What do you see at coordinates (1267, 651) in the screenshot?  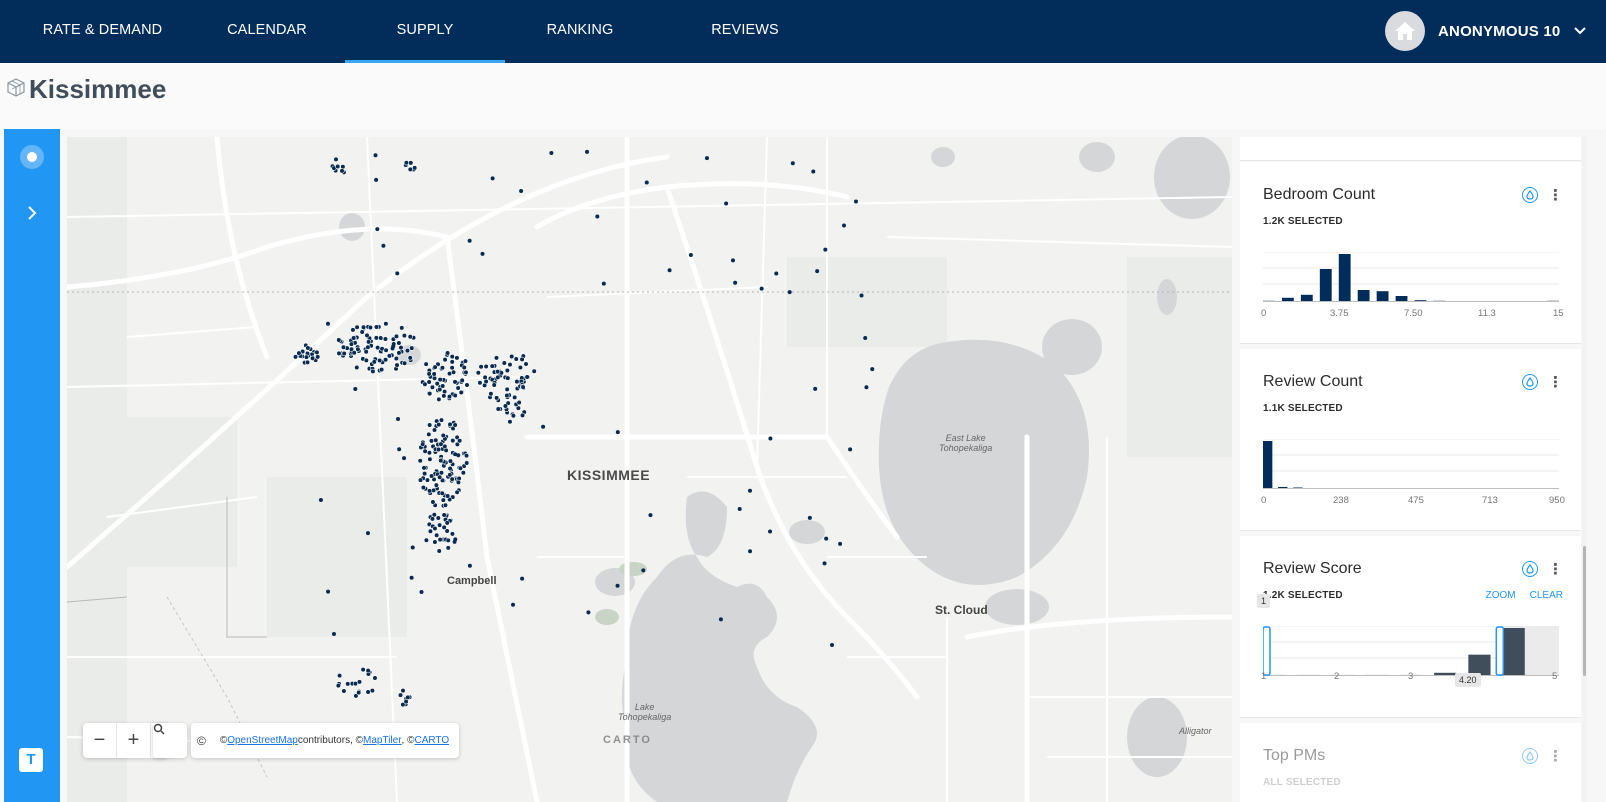 I see `range-handle` at bounding box center [1267, 651].